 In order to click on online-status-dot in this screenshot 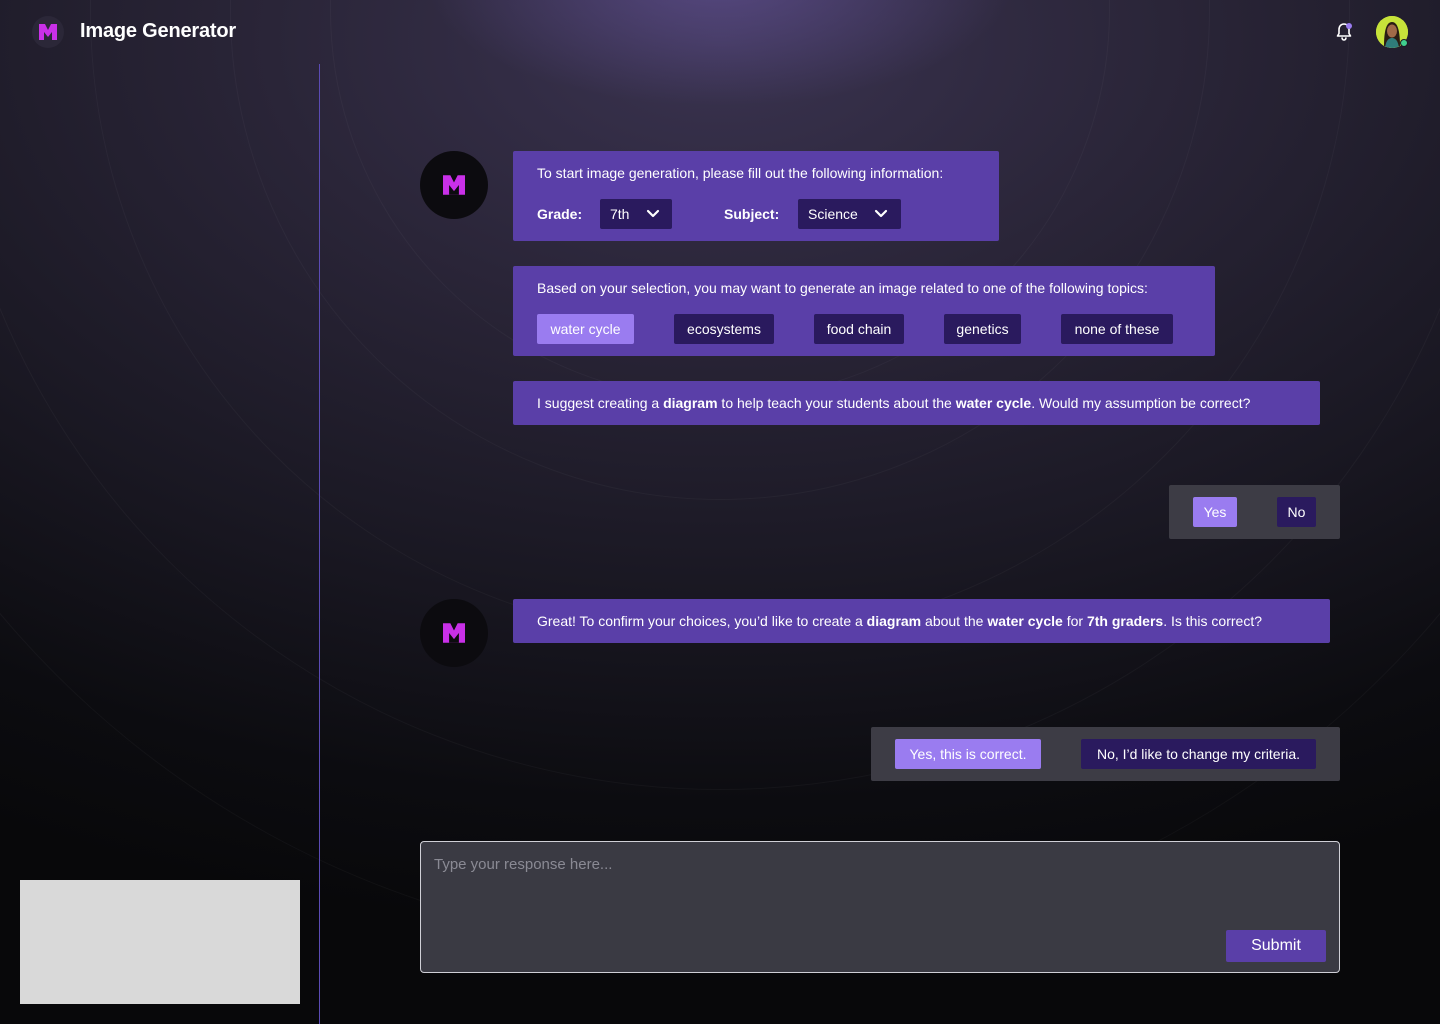, I will do `click(1404, 43)`.